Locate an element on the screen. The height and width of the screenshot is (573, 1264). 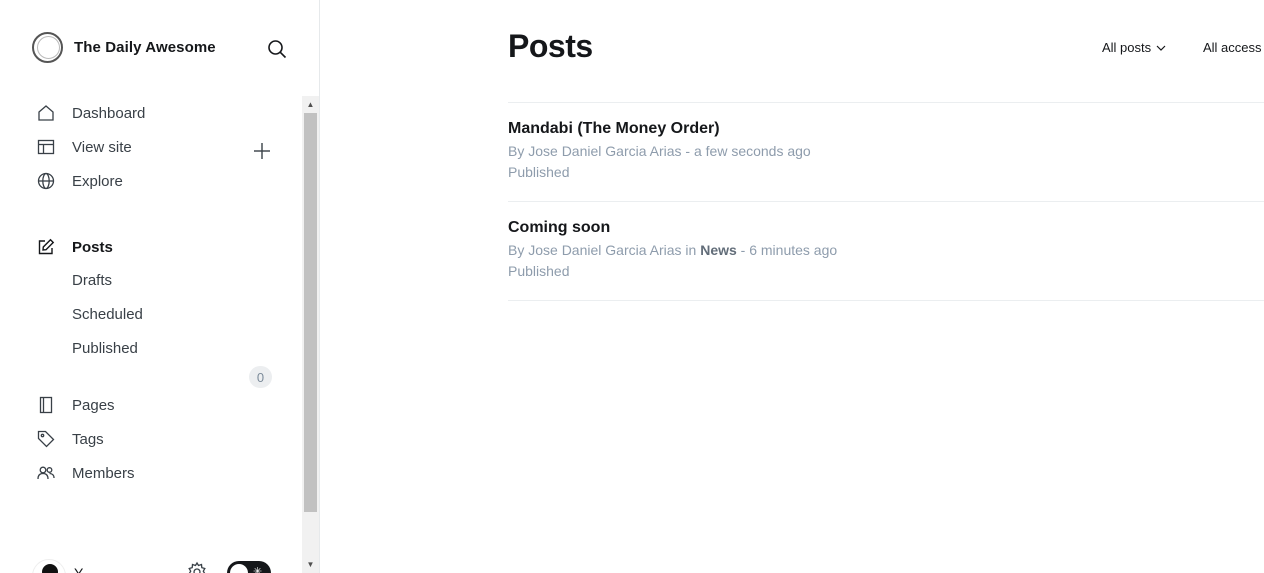
gear-icon is located at coordinates (197, 567).